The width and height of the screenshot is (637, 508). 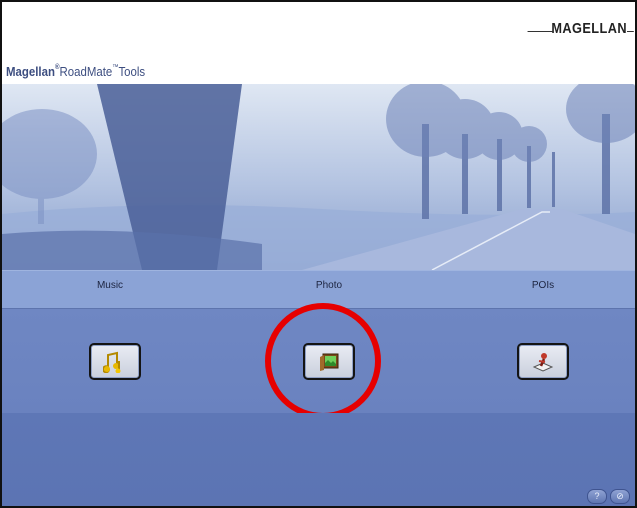 I want to click on pois-button, so click(x=543, y=361).